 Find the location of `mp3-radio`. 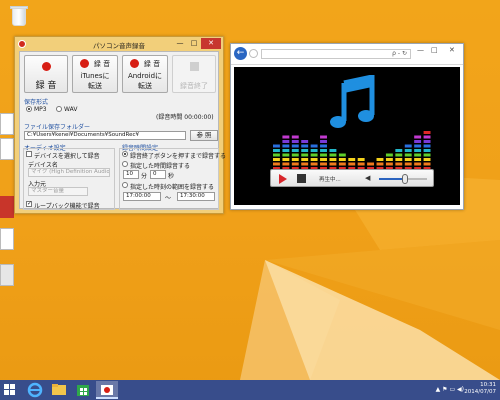

mp3-radio is located at coordinates (29, 109).